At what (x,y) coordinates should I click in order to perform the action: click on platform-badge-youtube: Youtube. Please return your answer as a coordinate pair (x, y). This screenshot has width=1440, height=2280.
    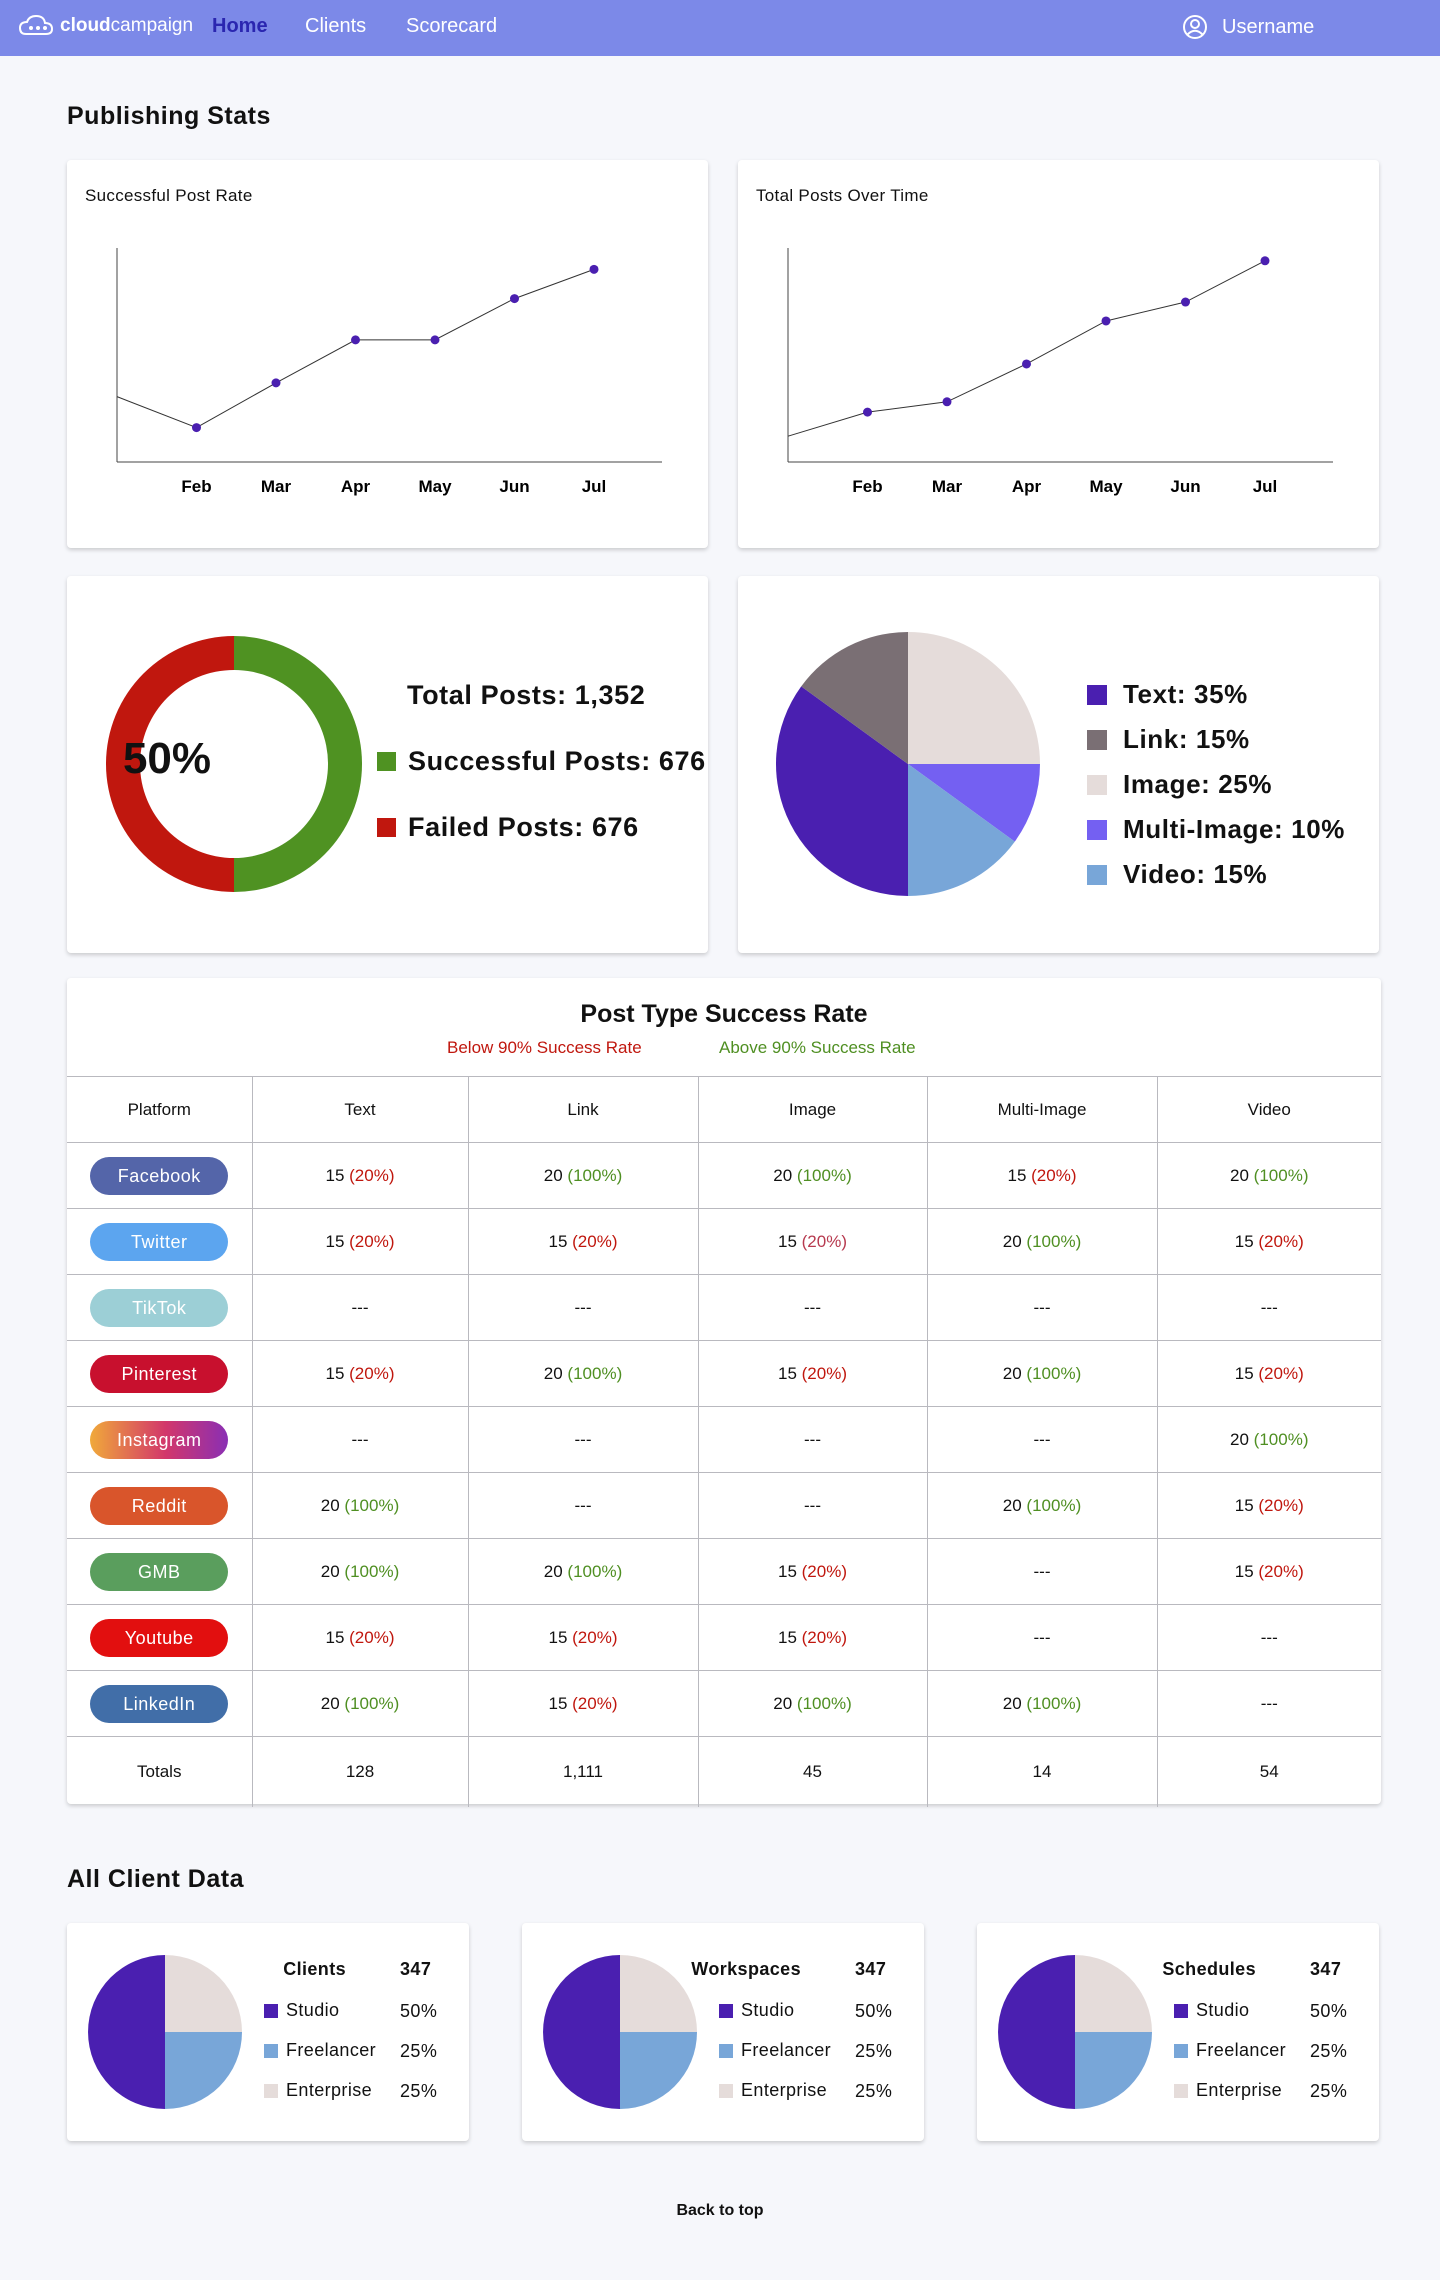
    Looking at the image, I should click on (159, 1637).